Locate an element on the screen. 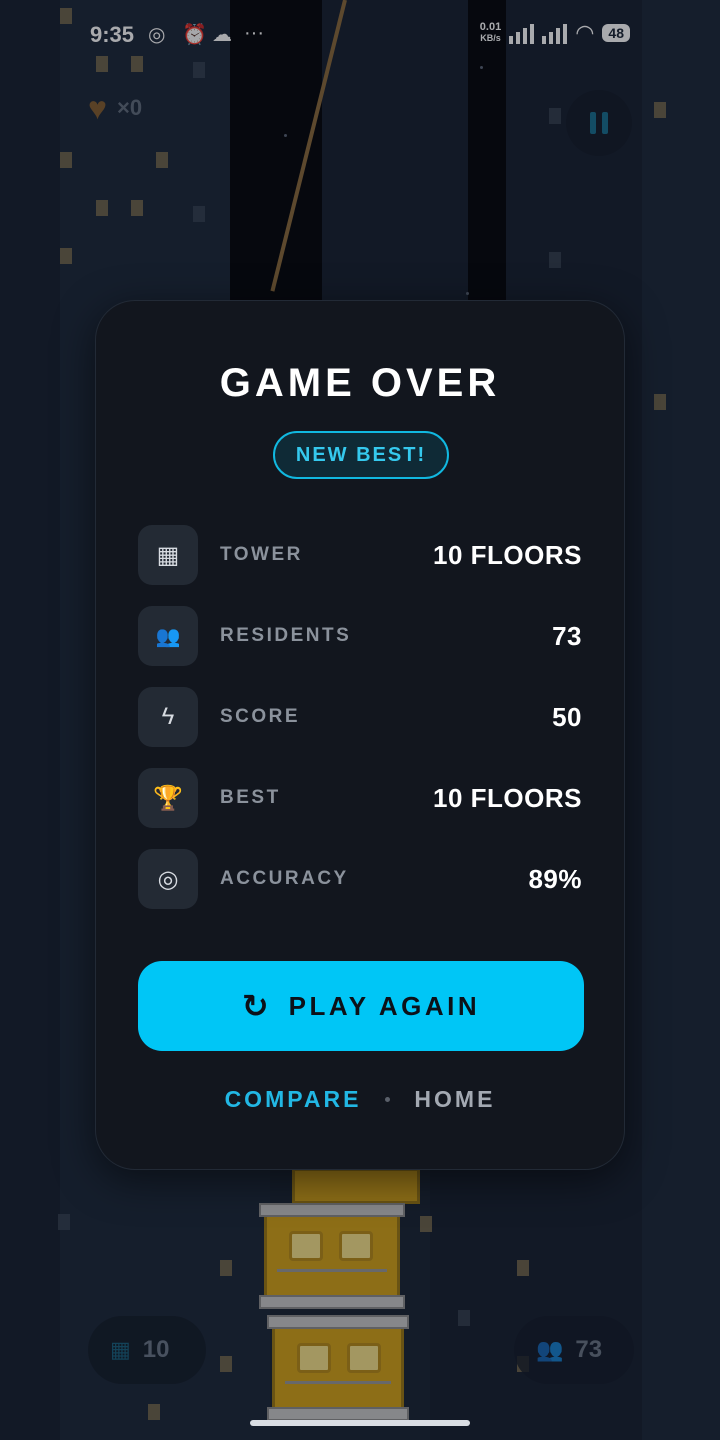 This screenshot has width=720, height=1440. compare-link: COMPARE is located at coordinates (293, 1099).